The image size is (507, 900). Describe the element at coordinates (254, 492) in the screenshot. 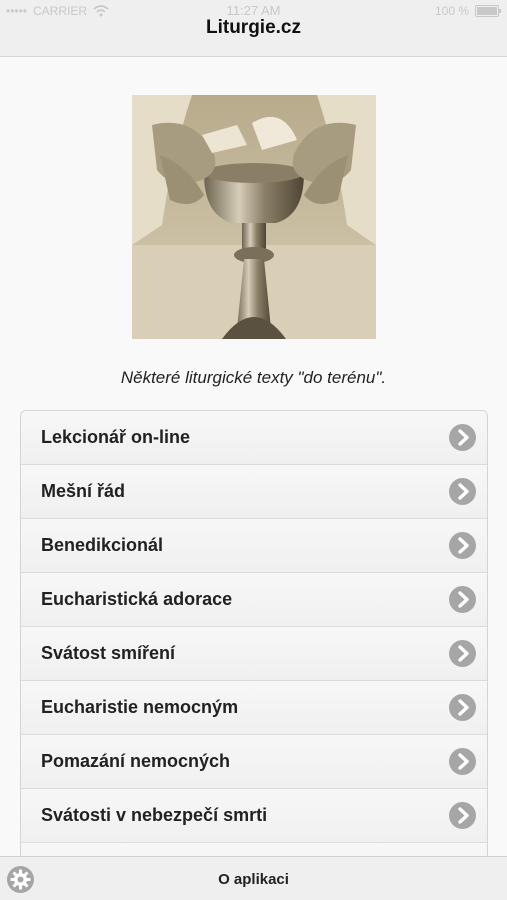

I see `menu-item-mesni-rad: Mešní řád` at that location.